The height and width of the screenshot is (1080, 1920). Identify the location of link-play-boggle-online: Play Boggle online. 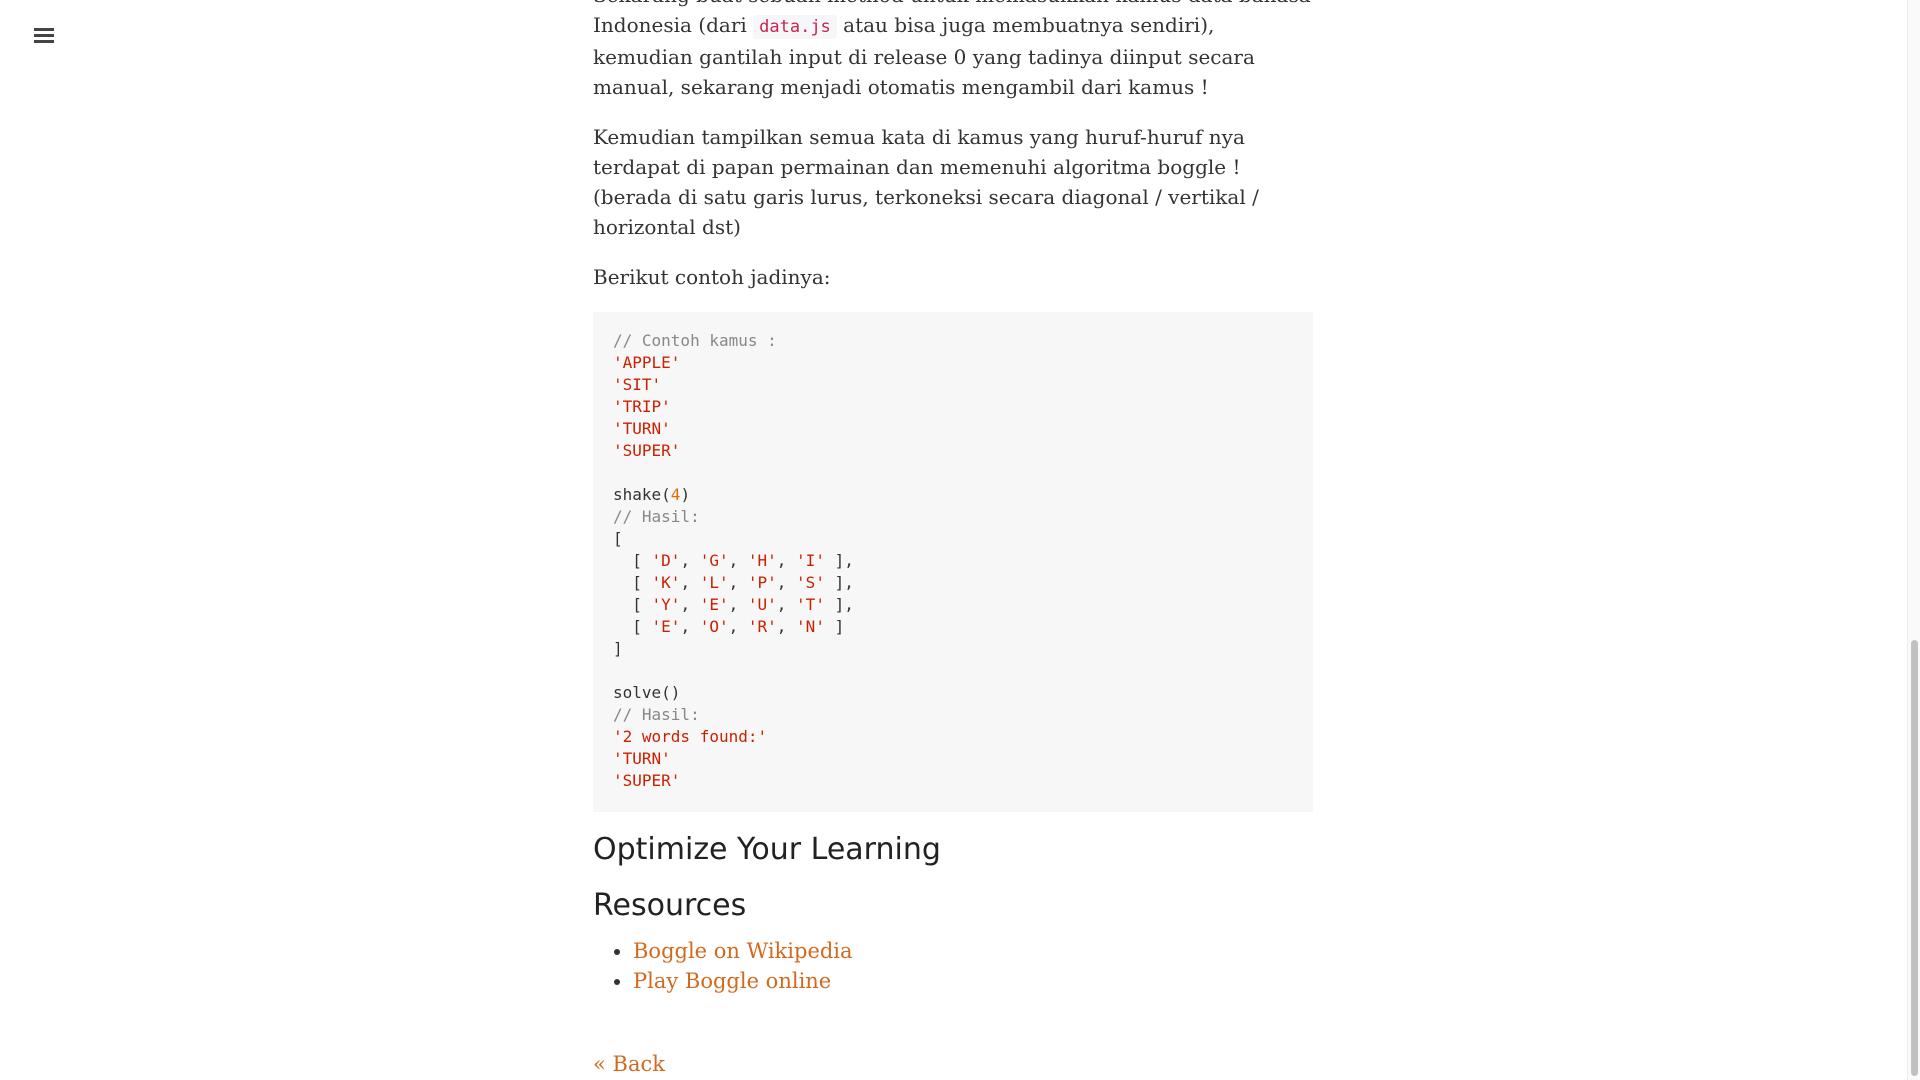
(732, 981).